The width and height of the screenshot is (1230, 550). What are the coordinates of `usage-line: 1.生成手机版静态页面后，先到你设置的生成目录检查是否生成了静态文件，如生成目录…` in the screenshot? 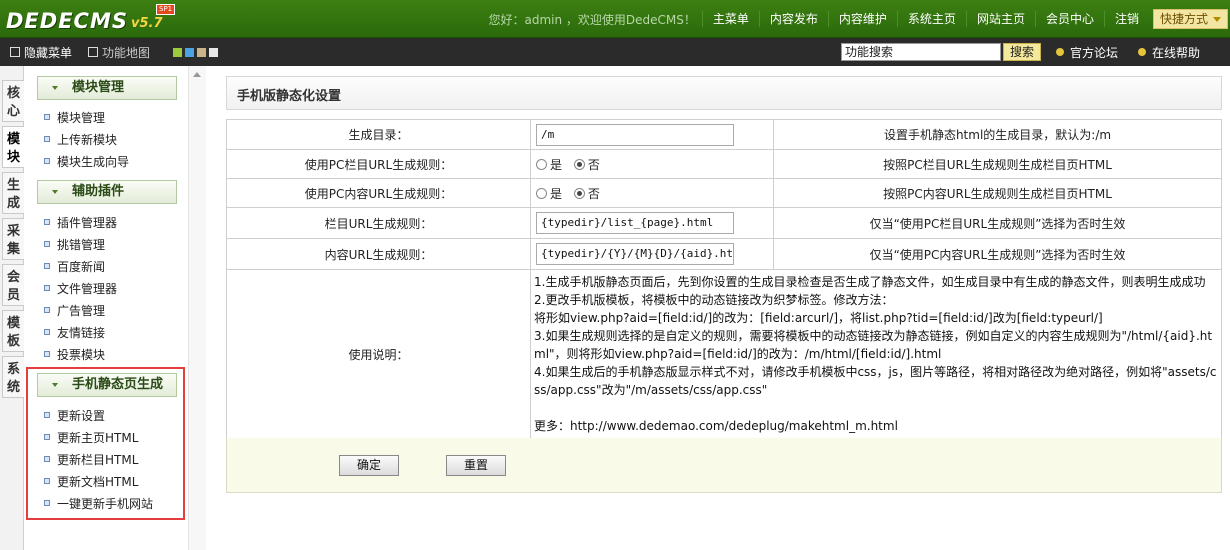 It's located at (870, 282).